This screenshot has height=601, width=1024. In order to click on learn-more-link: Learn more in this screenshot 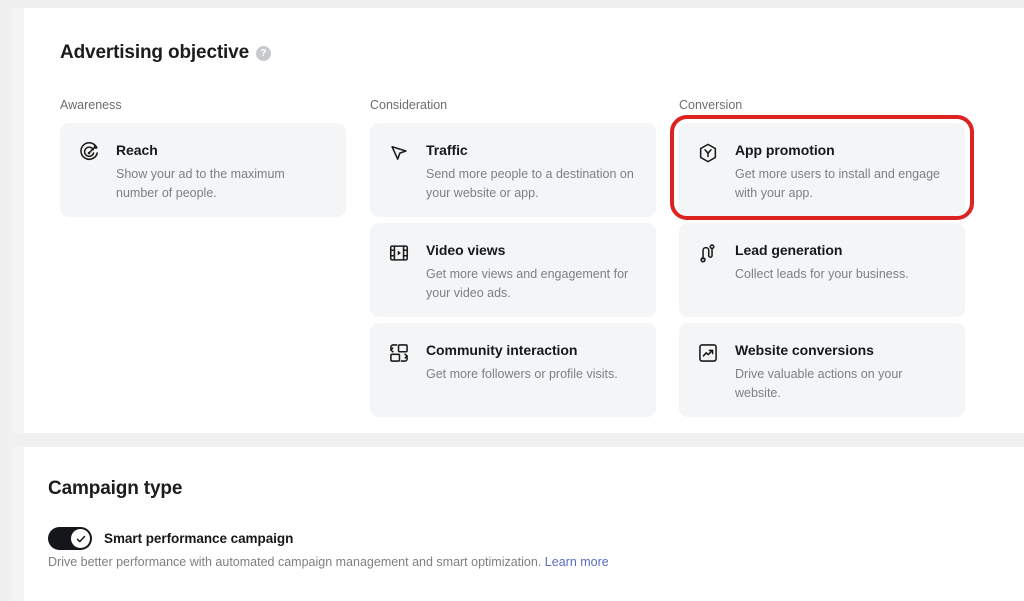, I will do `click(577, 562)`.